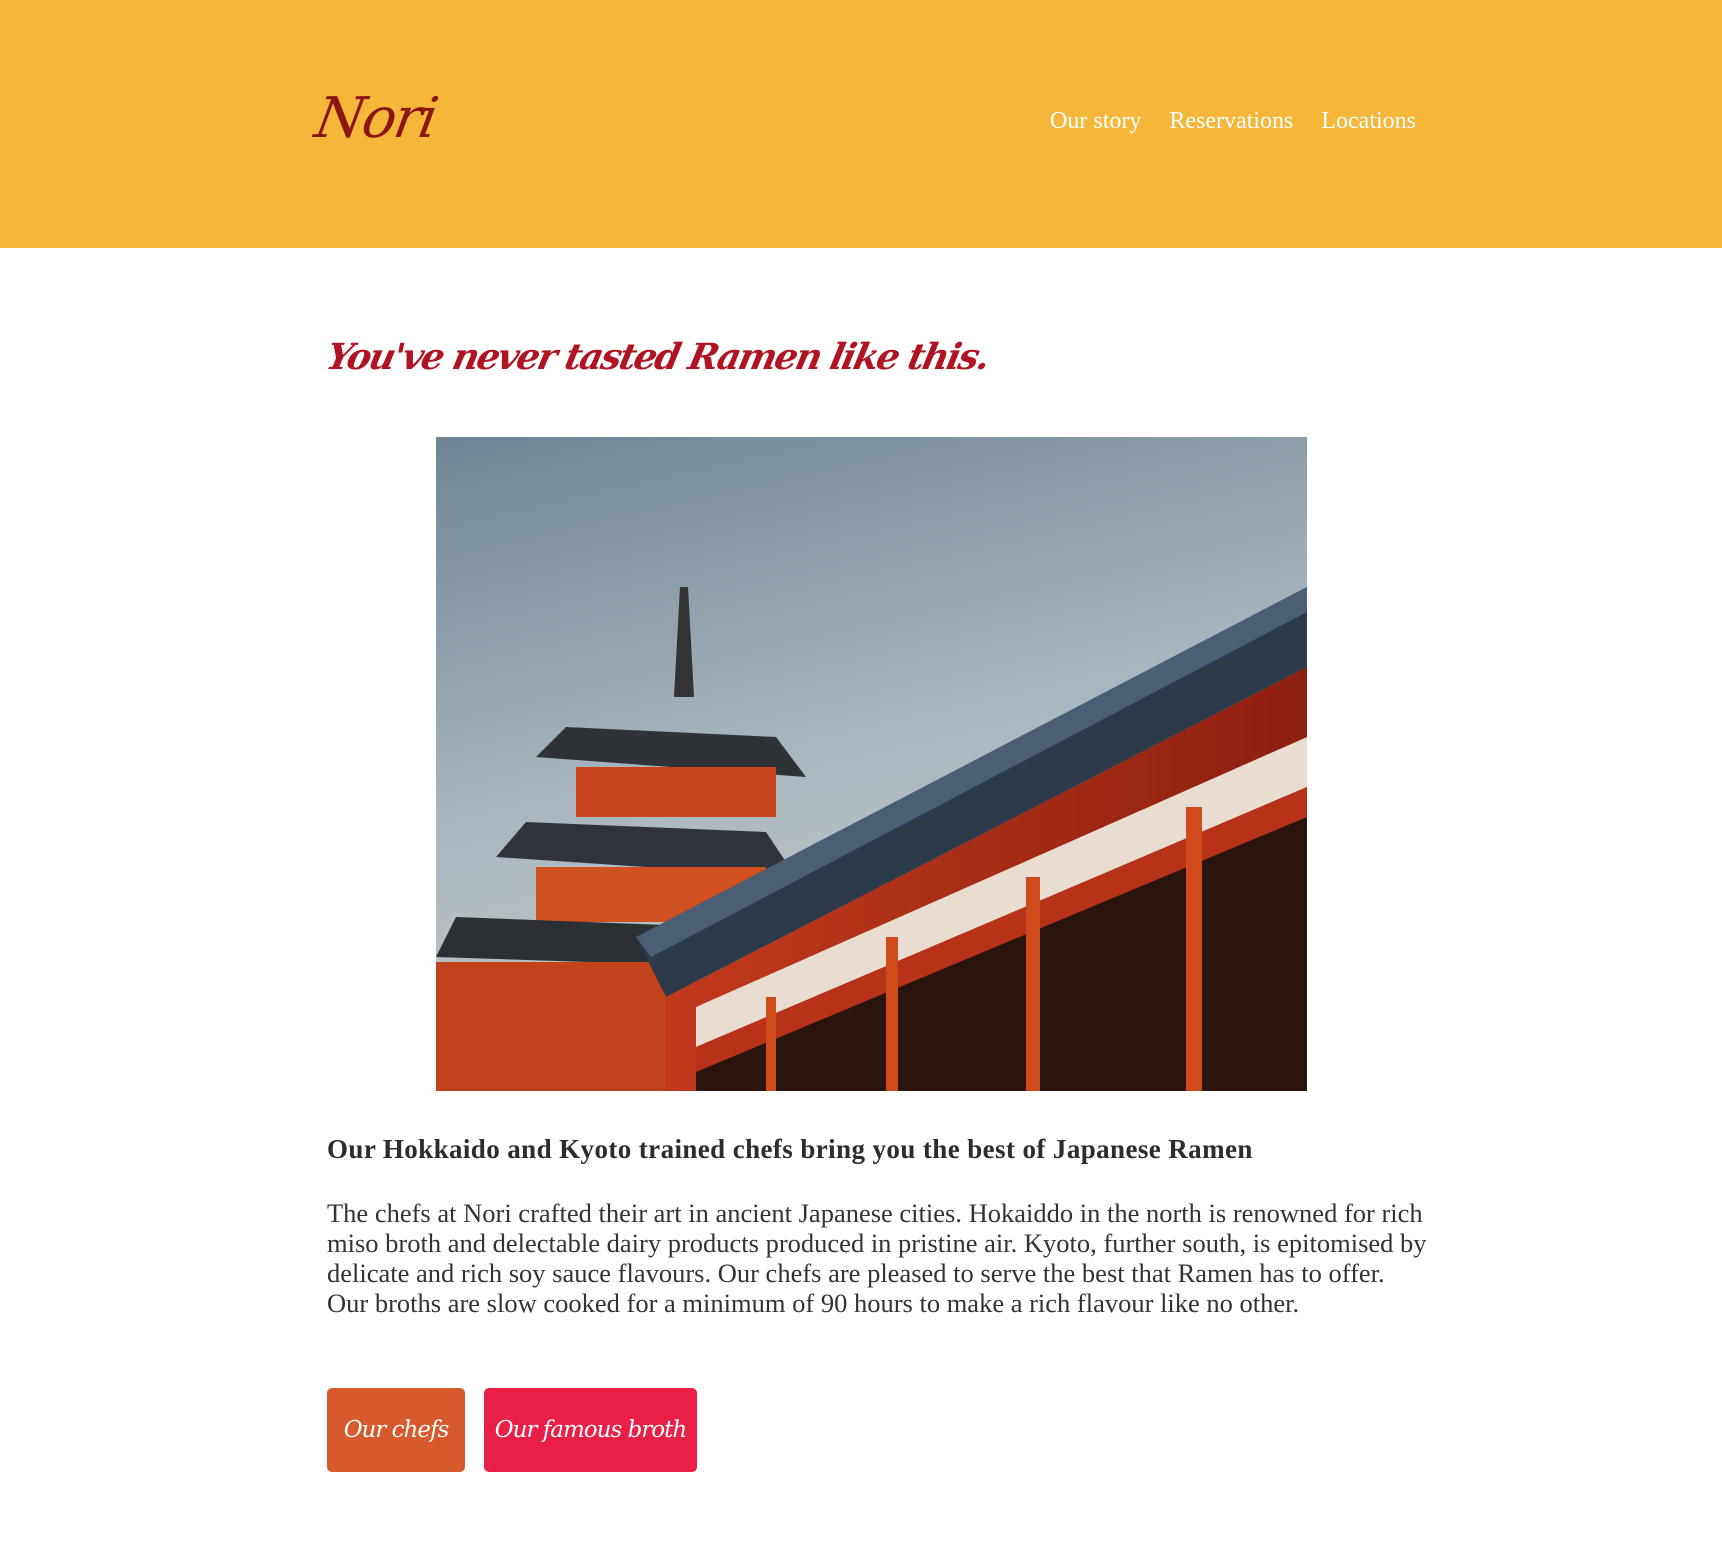 The image size is (1722, 1560). Describe the element at coordinates (1368, 121) in the screenshot. I see `nav-locations: Locations` at that location.